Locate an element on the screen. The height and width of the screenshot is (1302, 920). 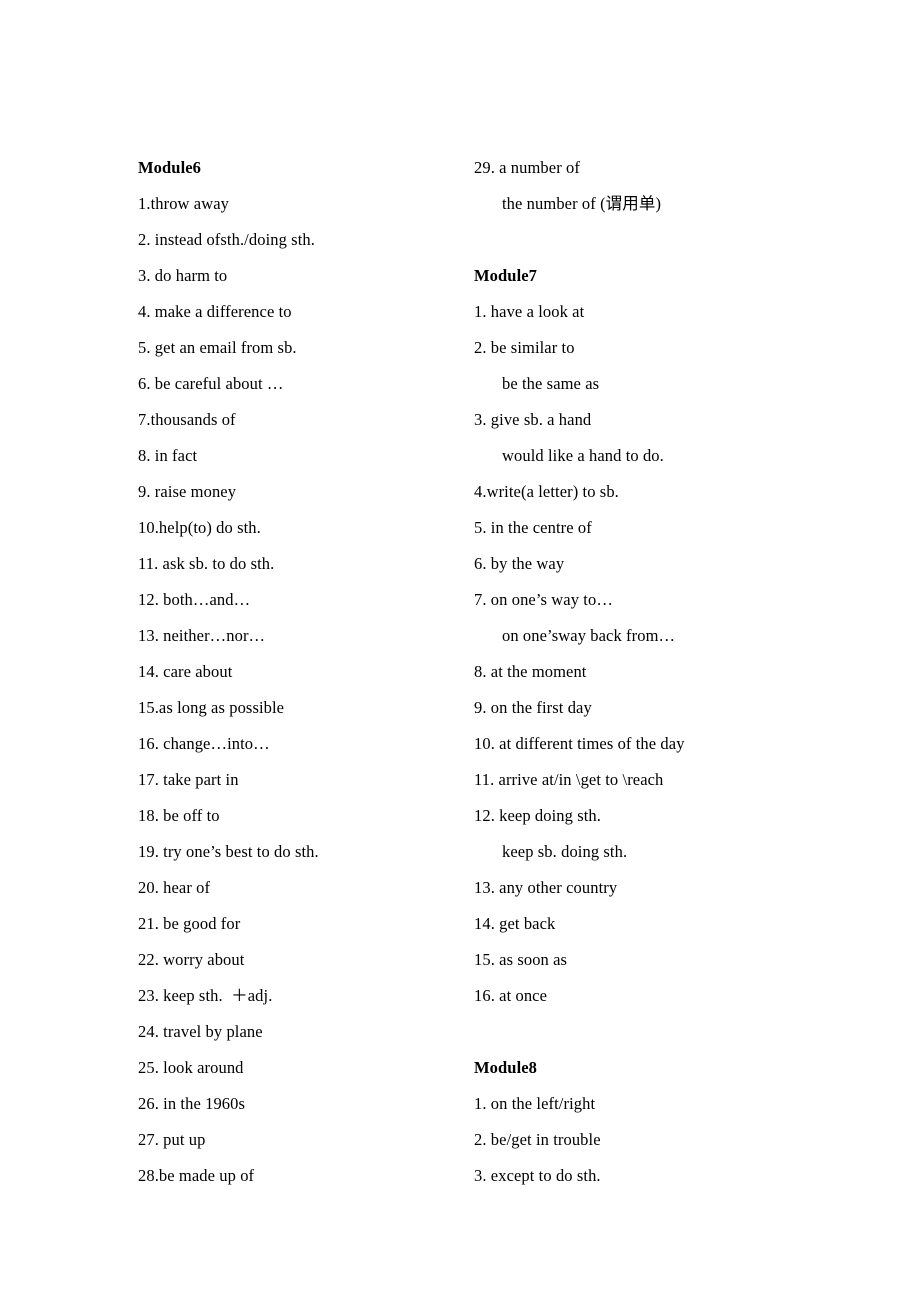
module-heading: Module7 is located at coordinates (506, 275).